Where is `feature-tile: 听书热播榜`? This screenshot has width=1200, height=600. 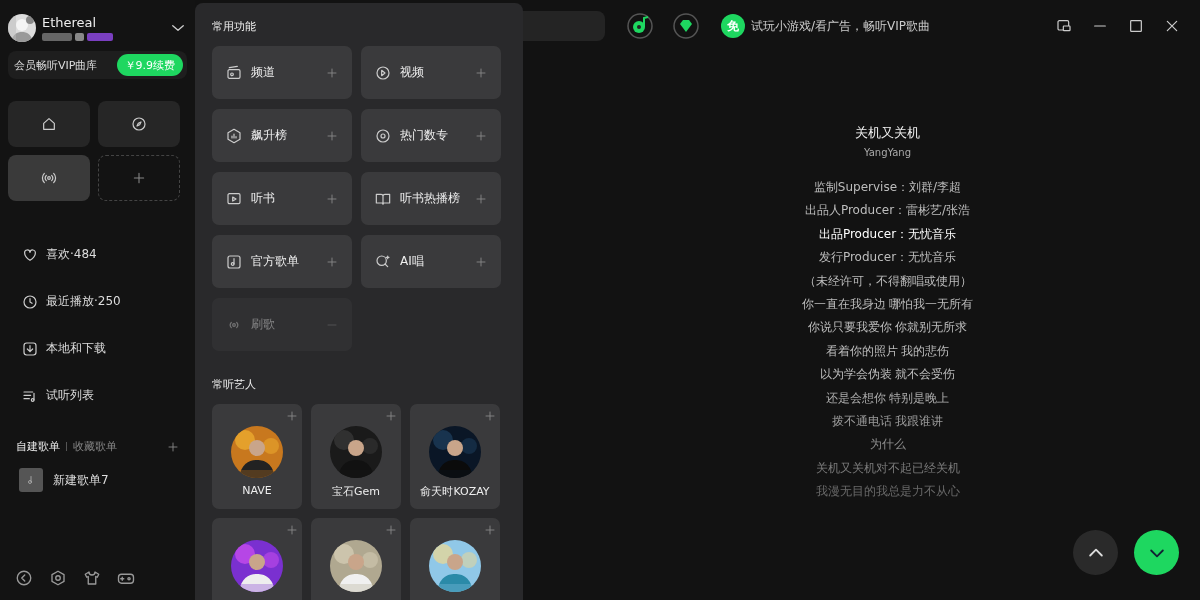
feature-tile: 听书热播榜 is located at coordinates (431, 198).